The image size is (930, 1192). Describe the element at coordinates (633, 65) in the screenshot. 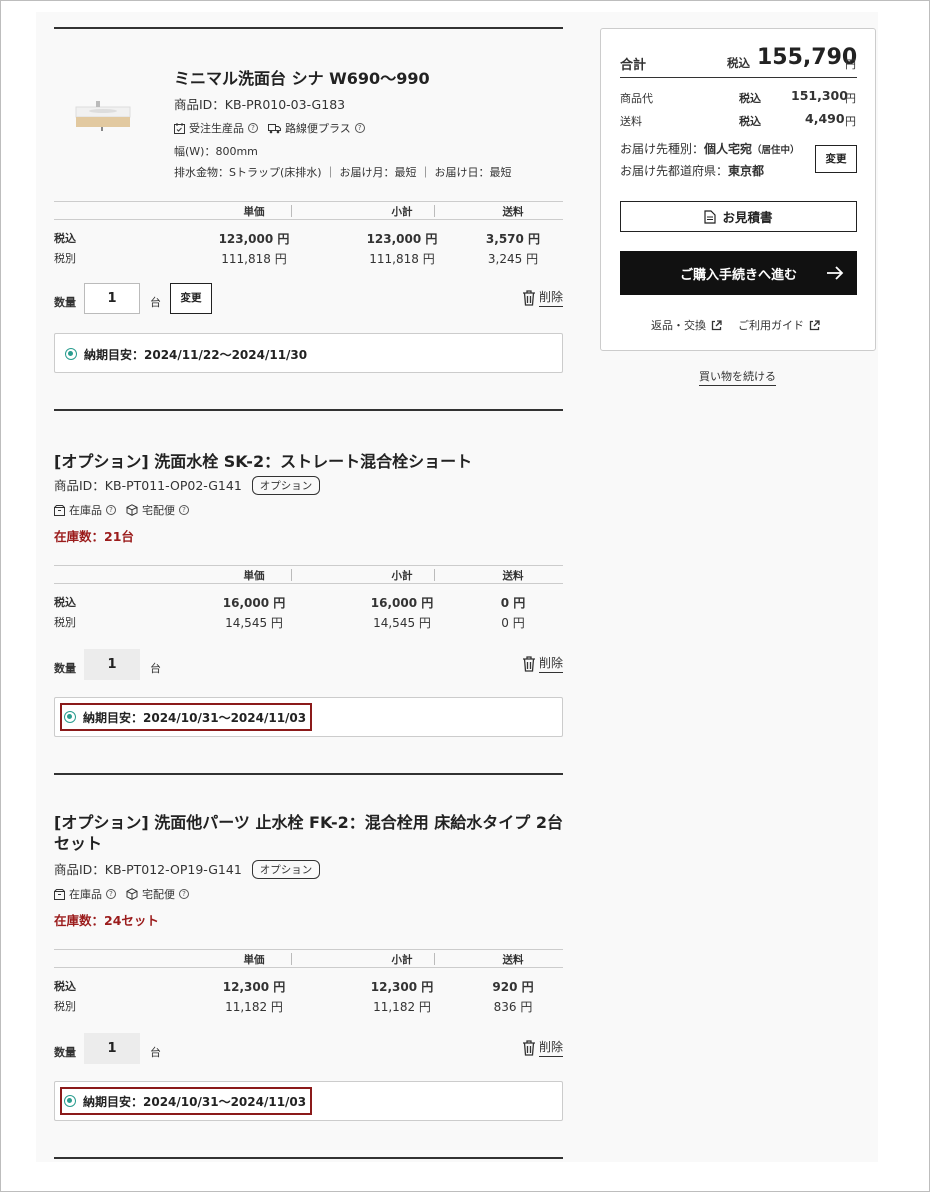

I see `total-label: 合計` at that location.